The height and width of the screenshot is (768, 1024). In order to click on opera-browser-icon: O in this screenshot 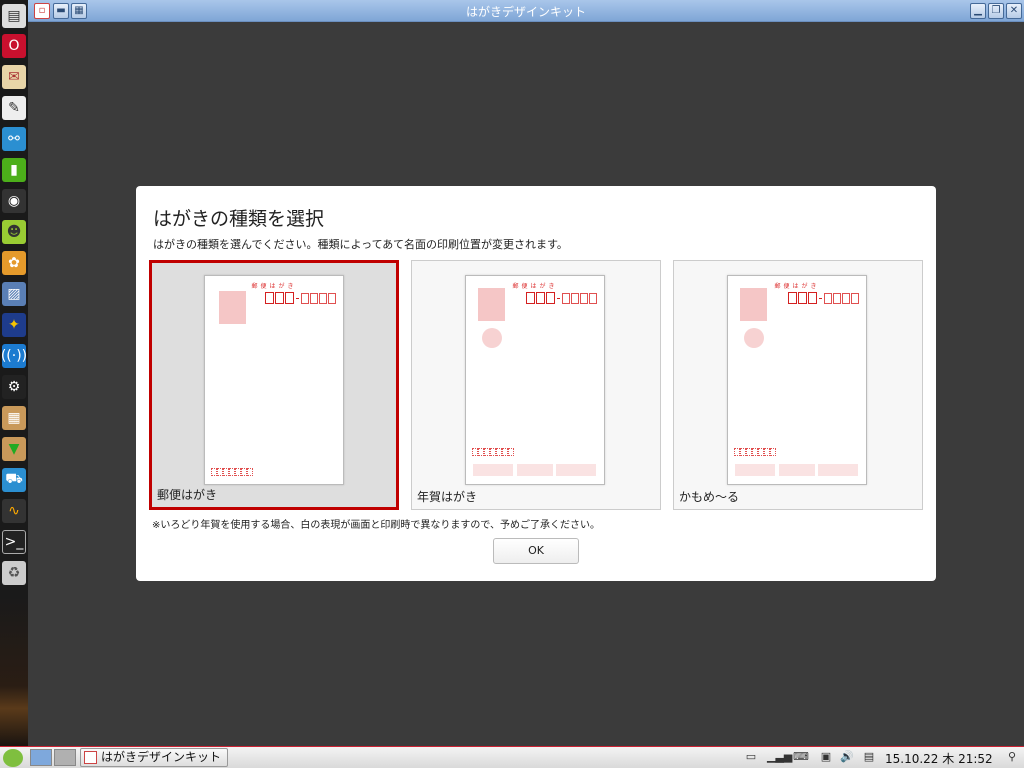, I will do `click(14, 46)`.